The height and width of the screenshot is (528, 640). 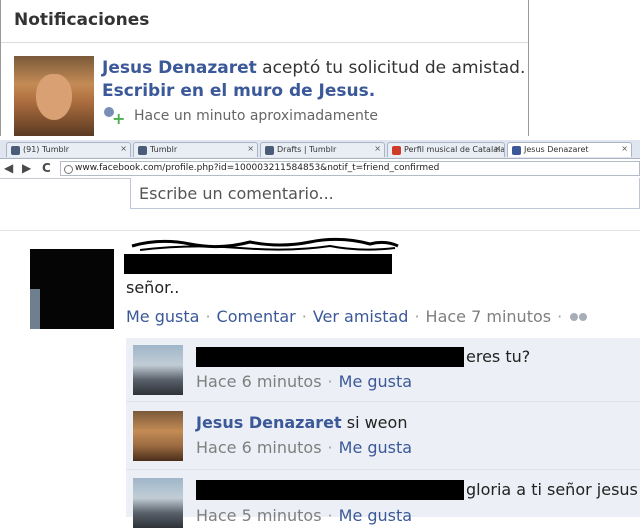 I want to click on redacted-author-name, so click(x=258, y=264).